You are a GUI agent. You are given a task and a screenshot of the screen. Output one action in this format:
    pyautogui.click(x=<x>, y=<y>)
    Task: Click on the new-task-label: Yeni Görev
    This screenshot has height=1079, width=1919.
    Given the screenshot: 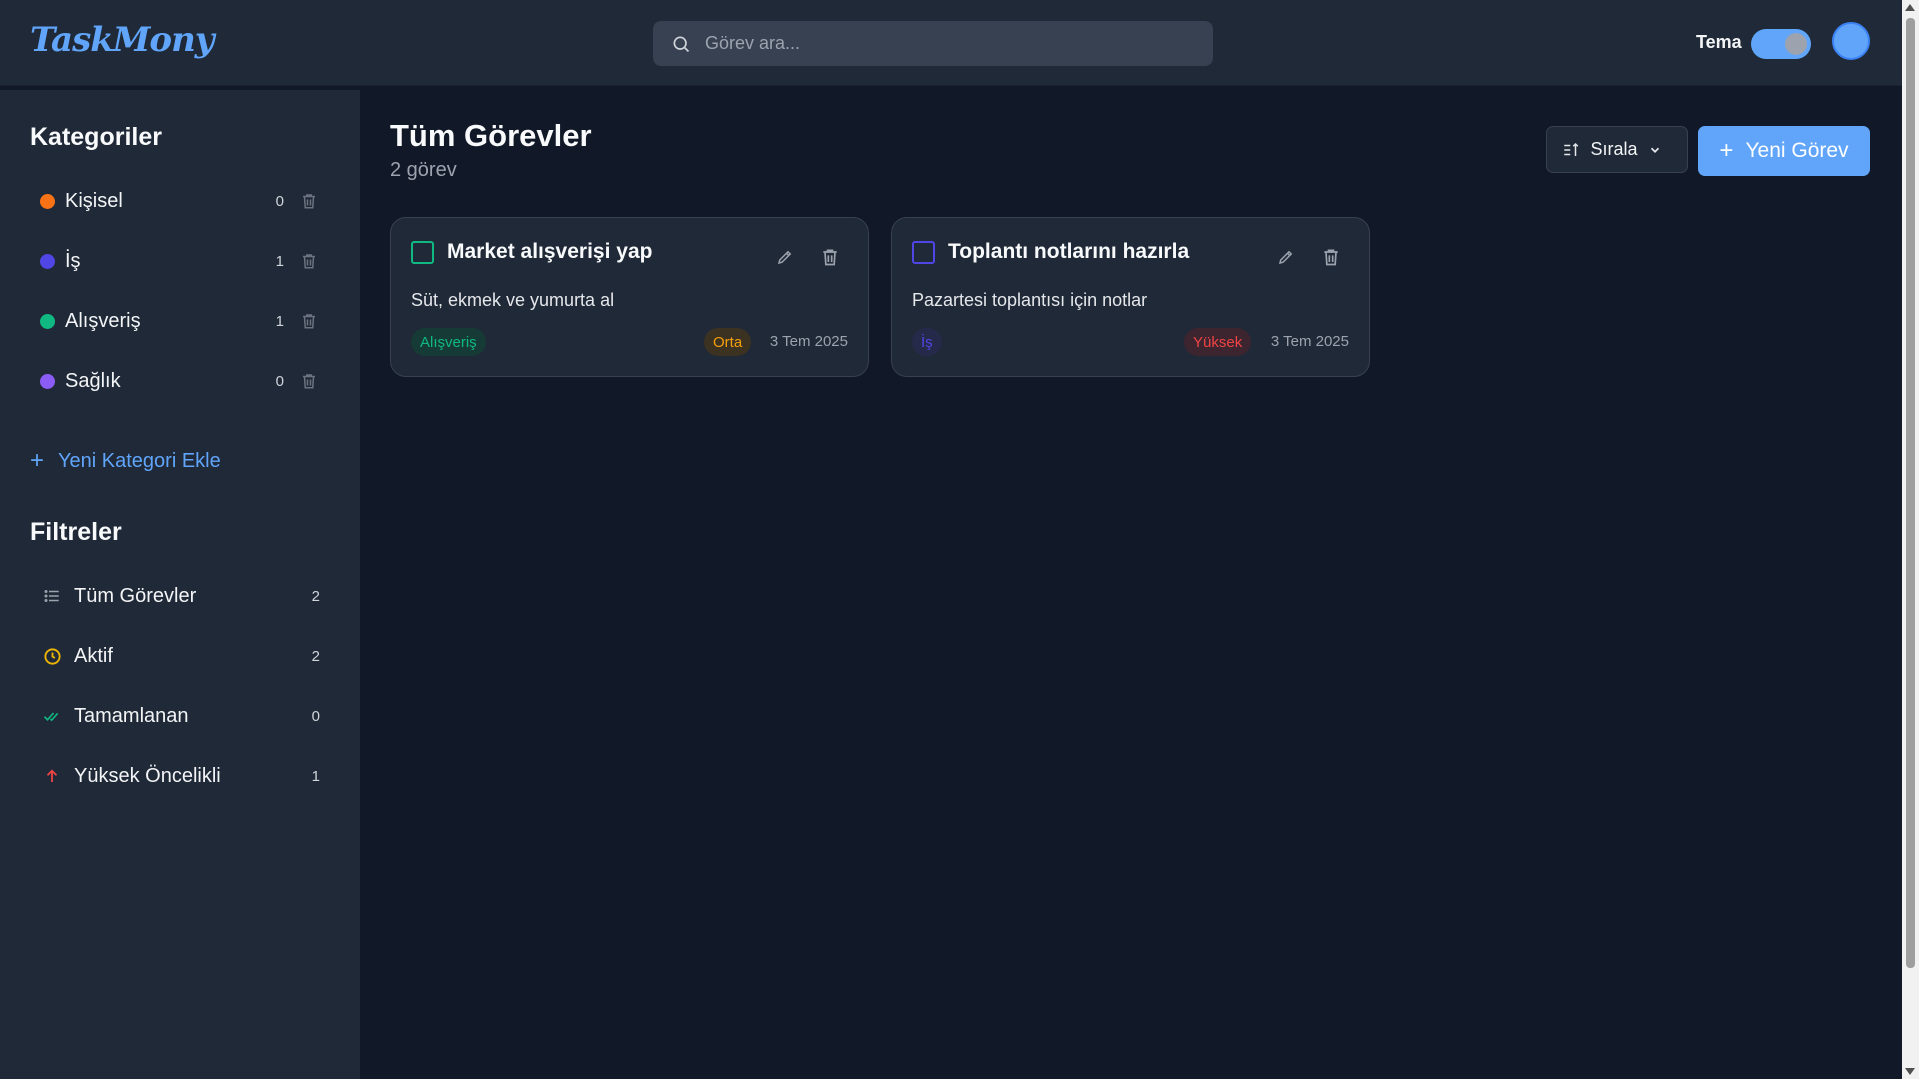 What is the action you would take?
    pyautogui.click(x=1797, y=150)
    